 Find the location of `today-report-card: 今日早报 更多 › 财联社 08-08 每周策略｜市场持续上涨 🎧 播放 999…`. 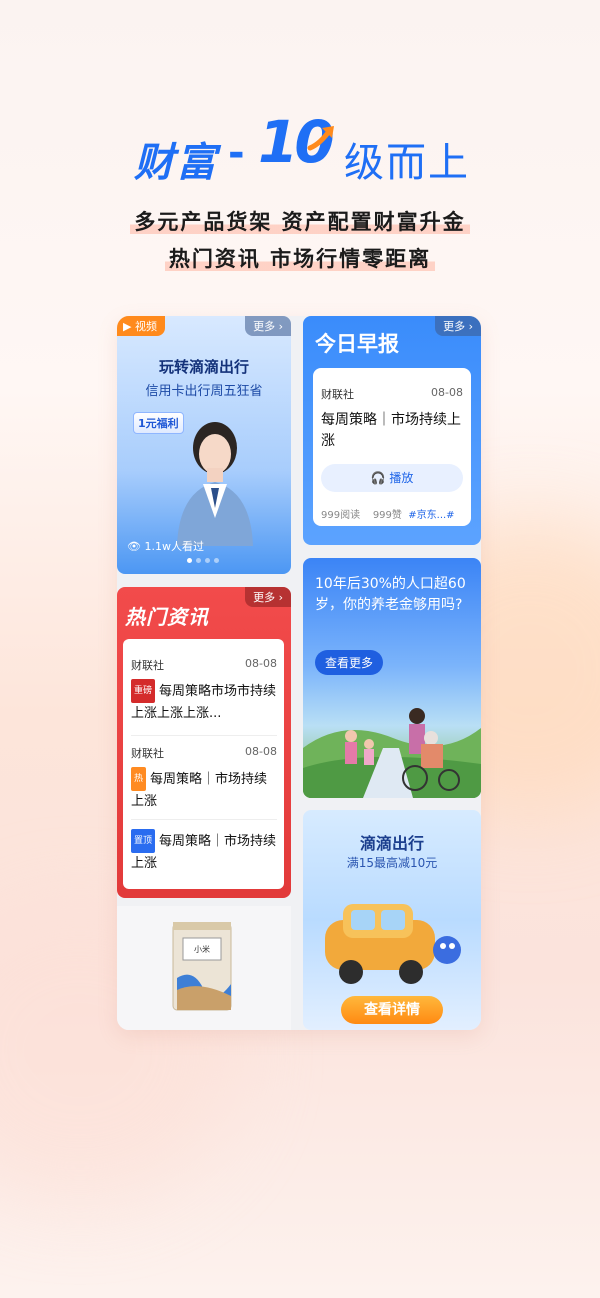

today-report-card: 今日早报 更多 › 财联社 08-08 每周策略｜市场持续上涨 🎧 播放 999… is located at coordinates (392, 430).